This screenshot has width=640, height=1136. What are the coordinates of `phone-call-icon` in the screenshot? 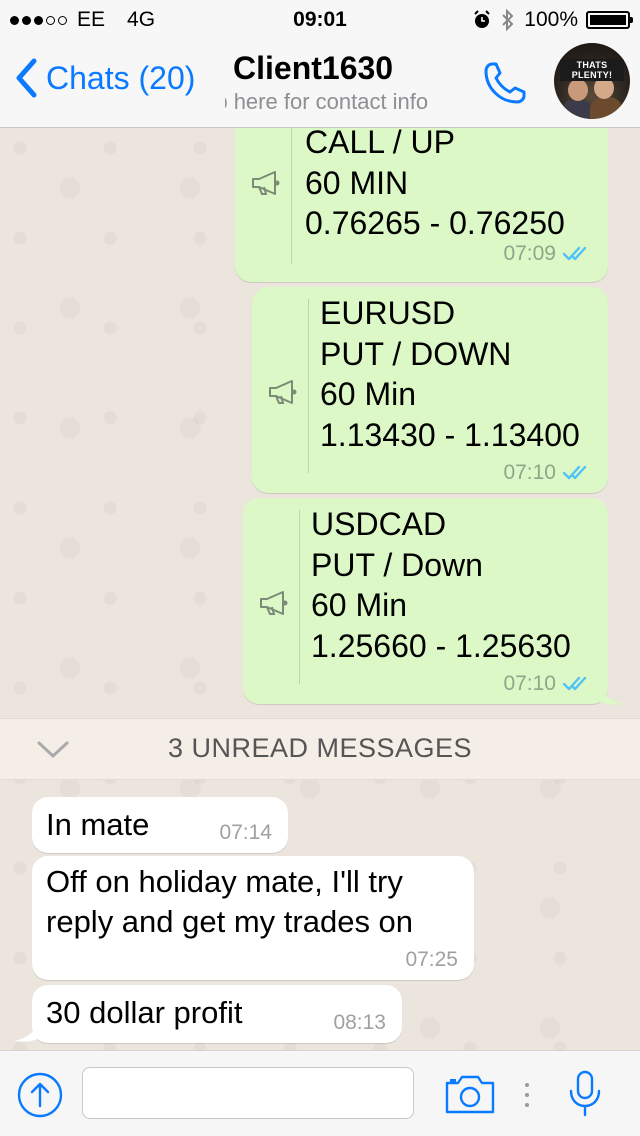 It's located at (505, 83).